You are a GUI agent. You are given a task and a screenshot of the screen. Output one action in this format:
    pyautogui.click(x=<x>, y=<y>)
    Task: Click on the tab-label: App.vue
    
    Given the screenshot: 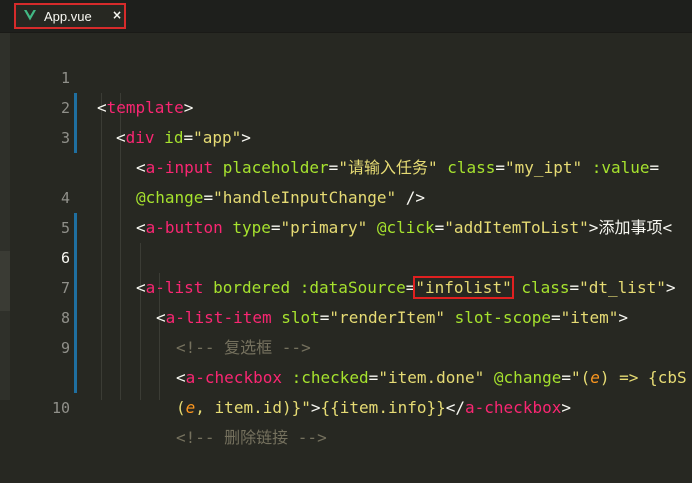 What is the action you would take?
    pyautogui.click(x=68, y=16)
    